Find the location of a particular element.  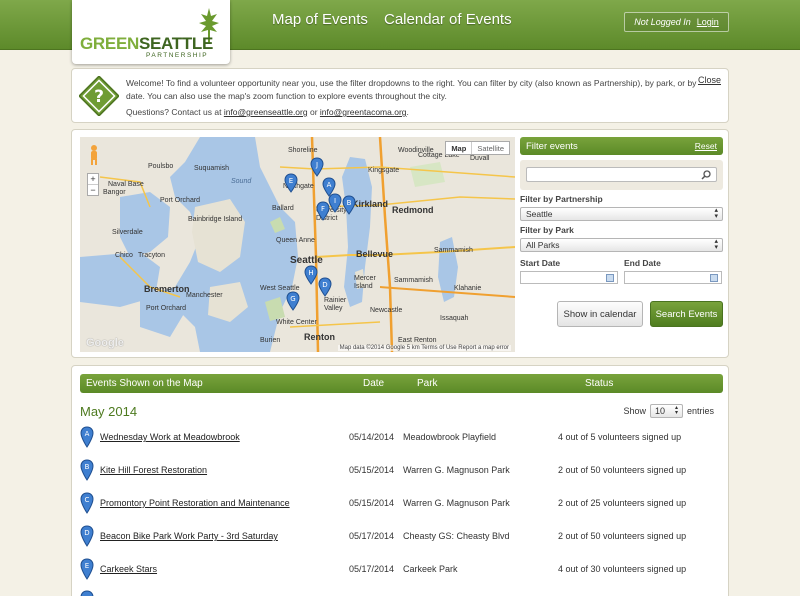

filter-buttons: Show in calendar Search Events is located at coordinates (640, 314).